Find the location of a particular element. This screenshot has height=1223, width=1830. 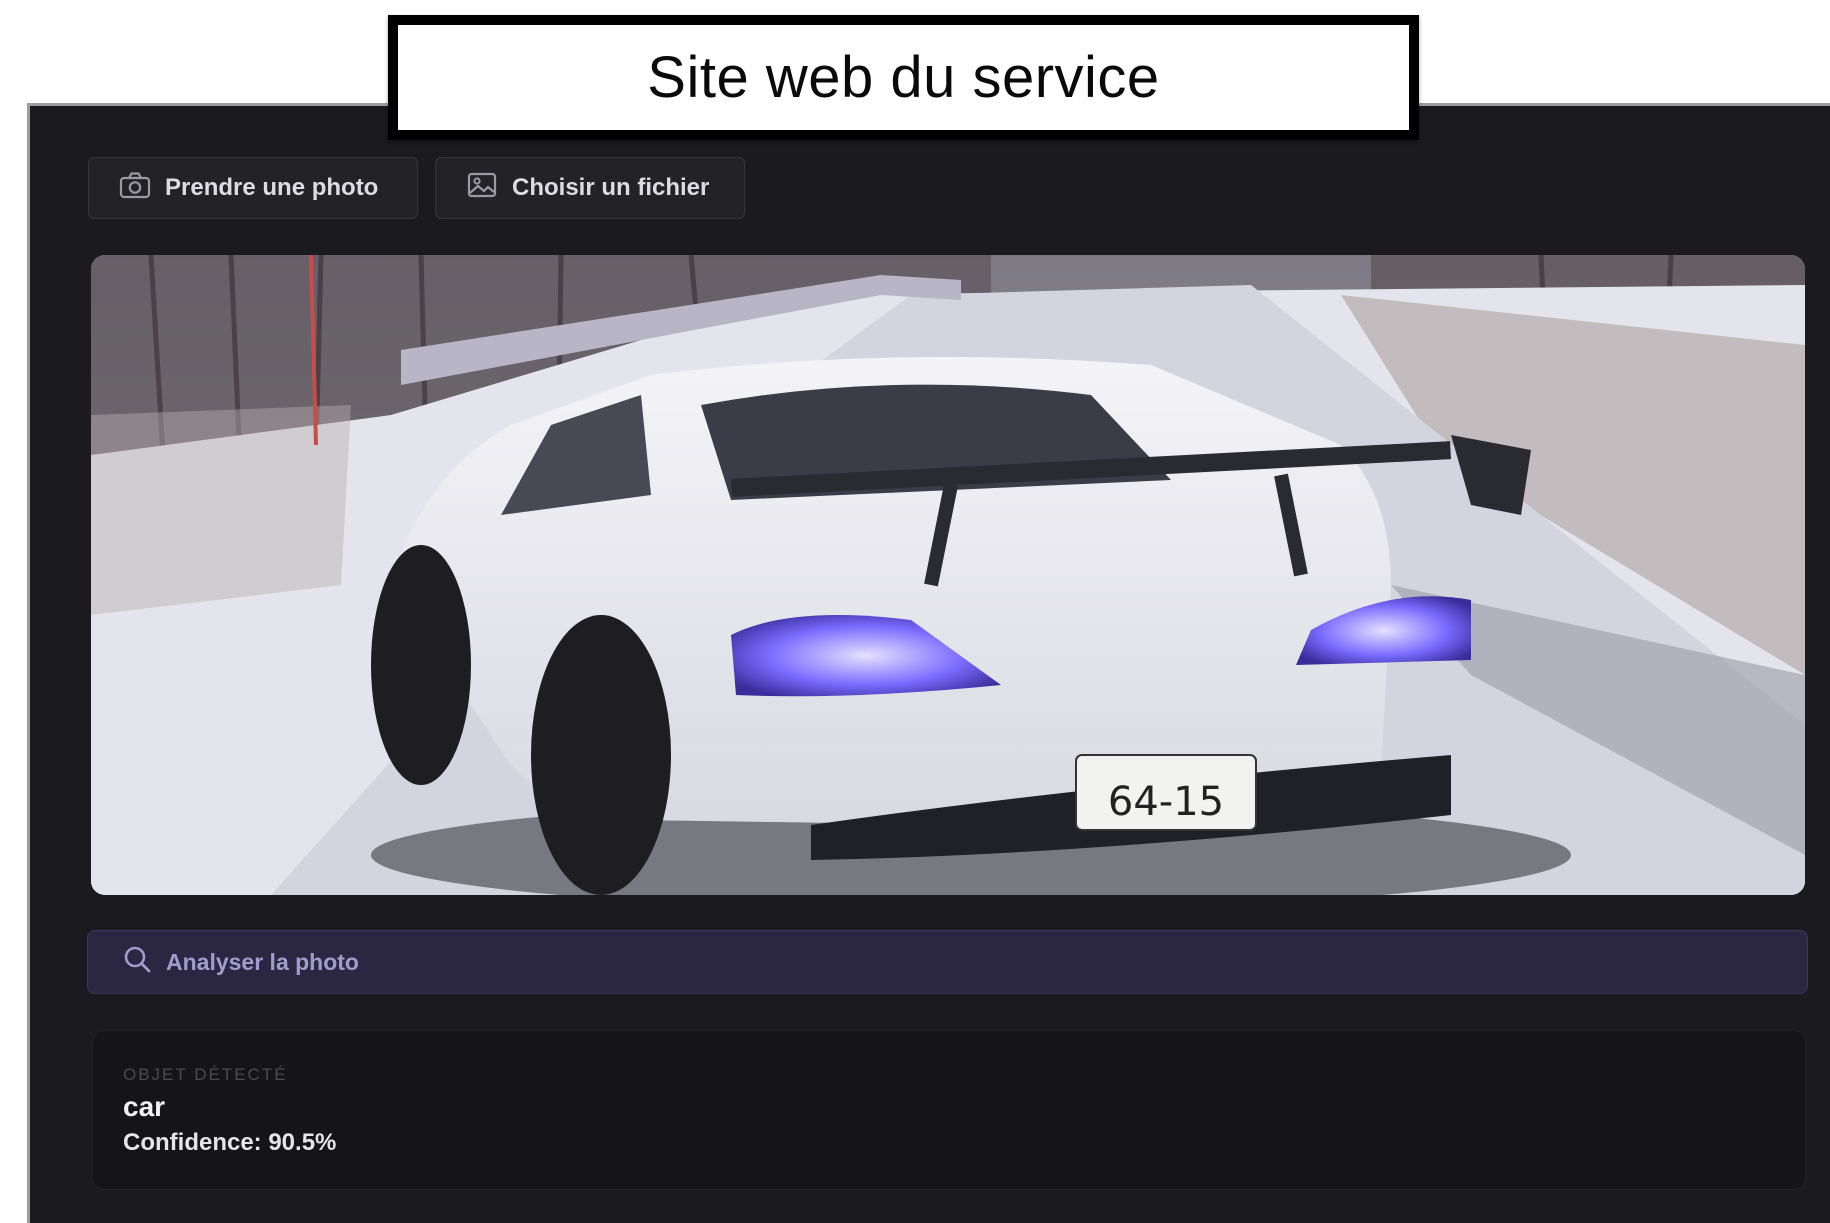

license-plate-text: 64-15 is located at coordinates (1166, 802).